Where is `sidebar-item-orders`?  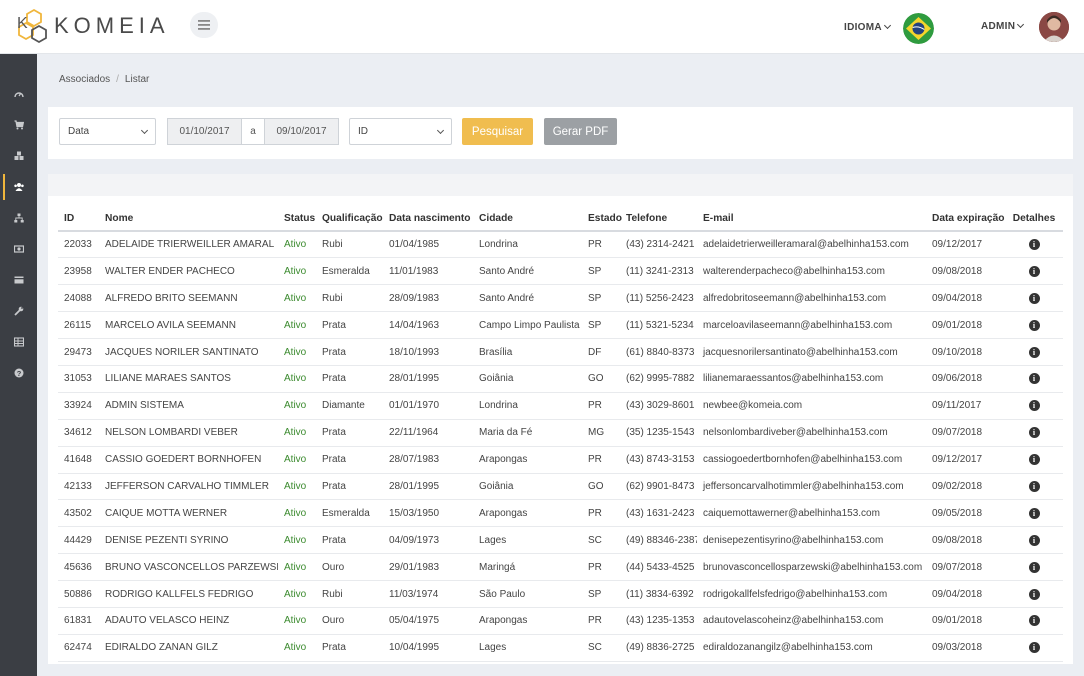 sidebar-item-orders is located at coordinates (18, 125).